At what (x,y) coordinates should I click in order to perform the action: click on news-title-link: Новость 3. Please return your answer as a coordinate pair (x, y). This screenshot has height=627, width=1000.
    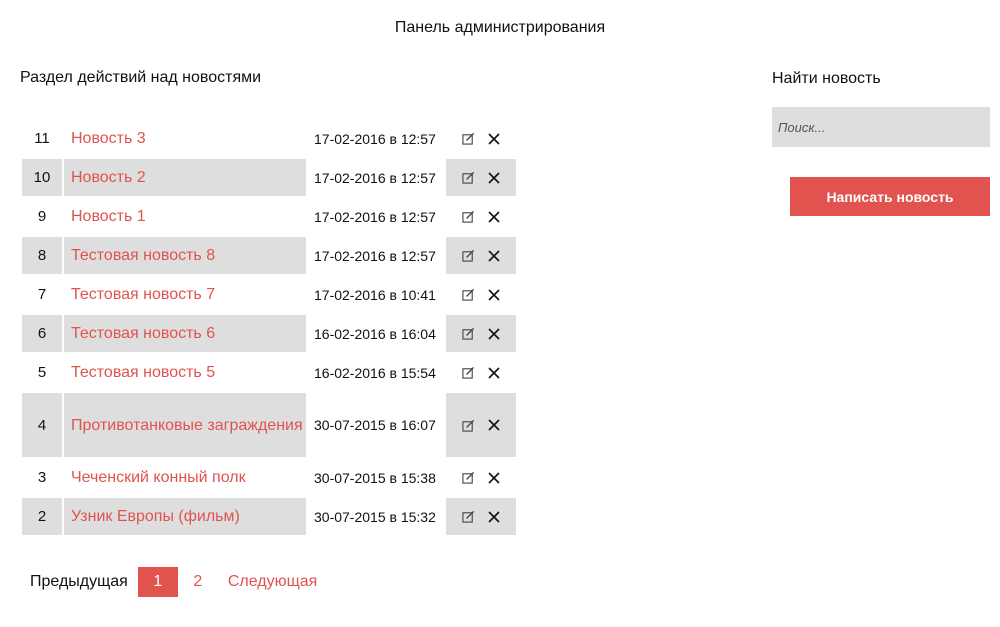
    Looking at the image, I should click on (185, 138).